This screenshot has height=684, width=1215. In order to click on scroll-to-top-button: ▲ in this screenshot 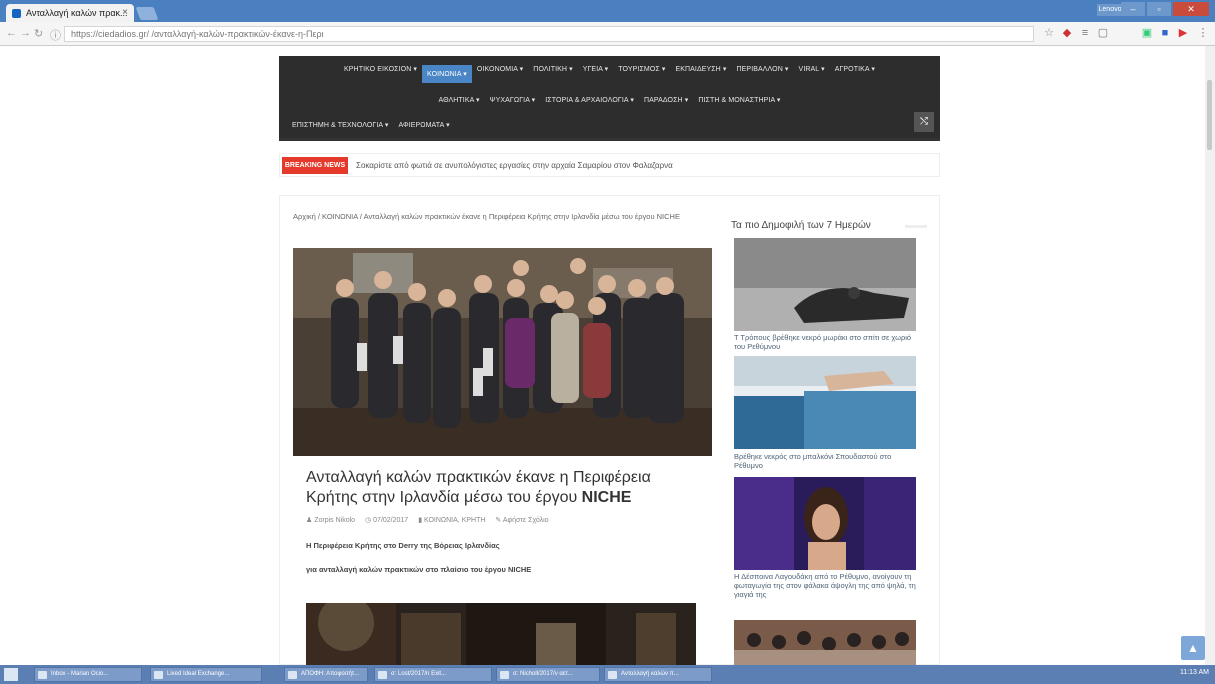, I will do `click(1193, 648)`.